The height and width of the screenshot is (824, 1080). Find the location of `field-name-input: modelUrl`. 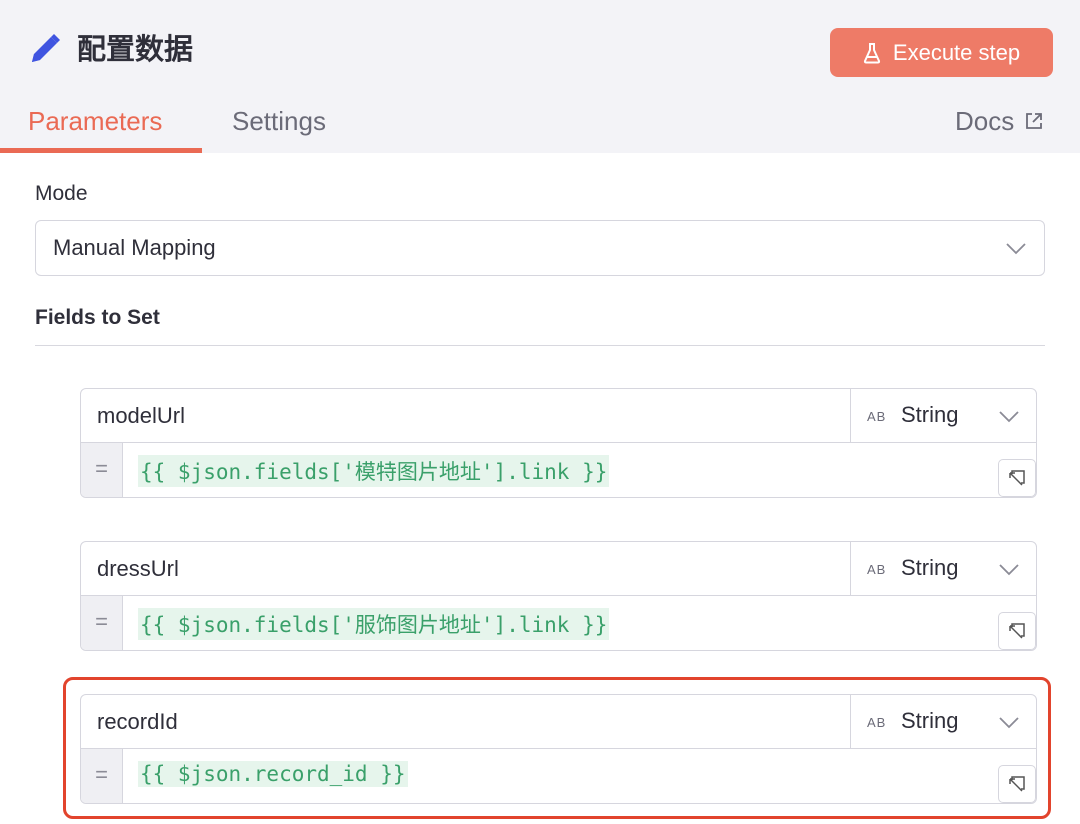

field-name-input: modelUrl is located at coordinates (466, 416).